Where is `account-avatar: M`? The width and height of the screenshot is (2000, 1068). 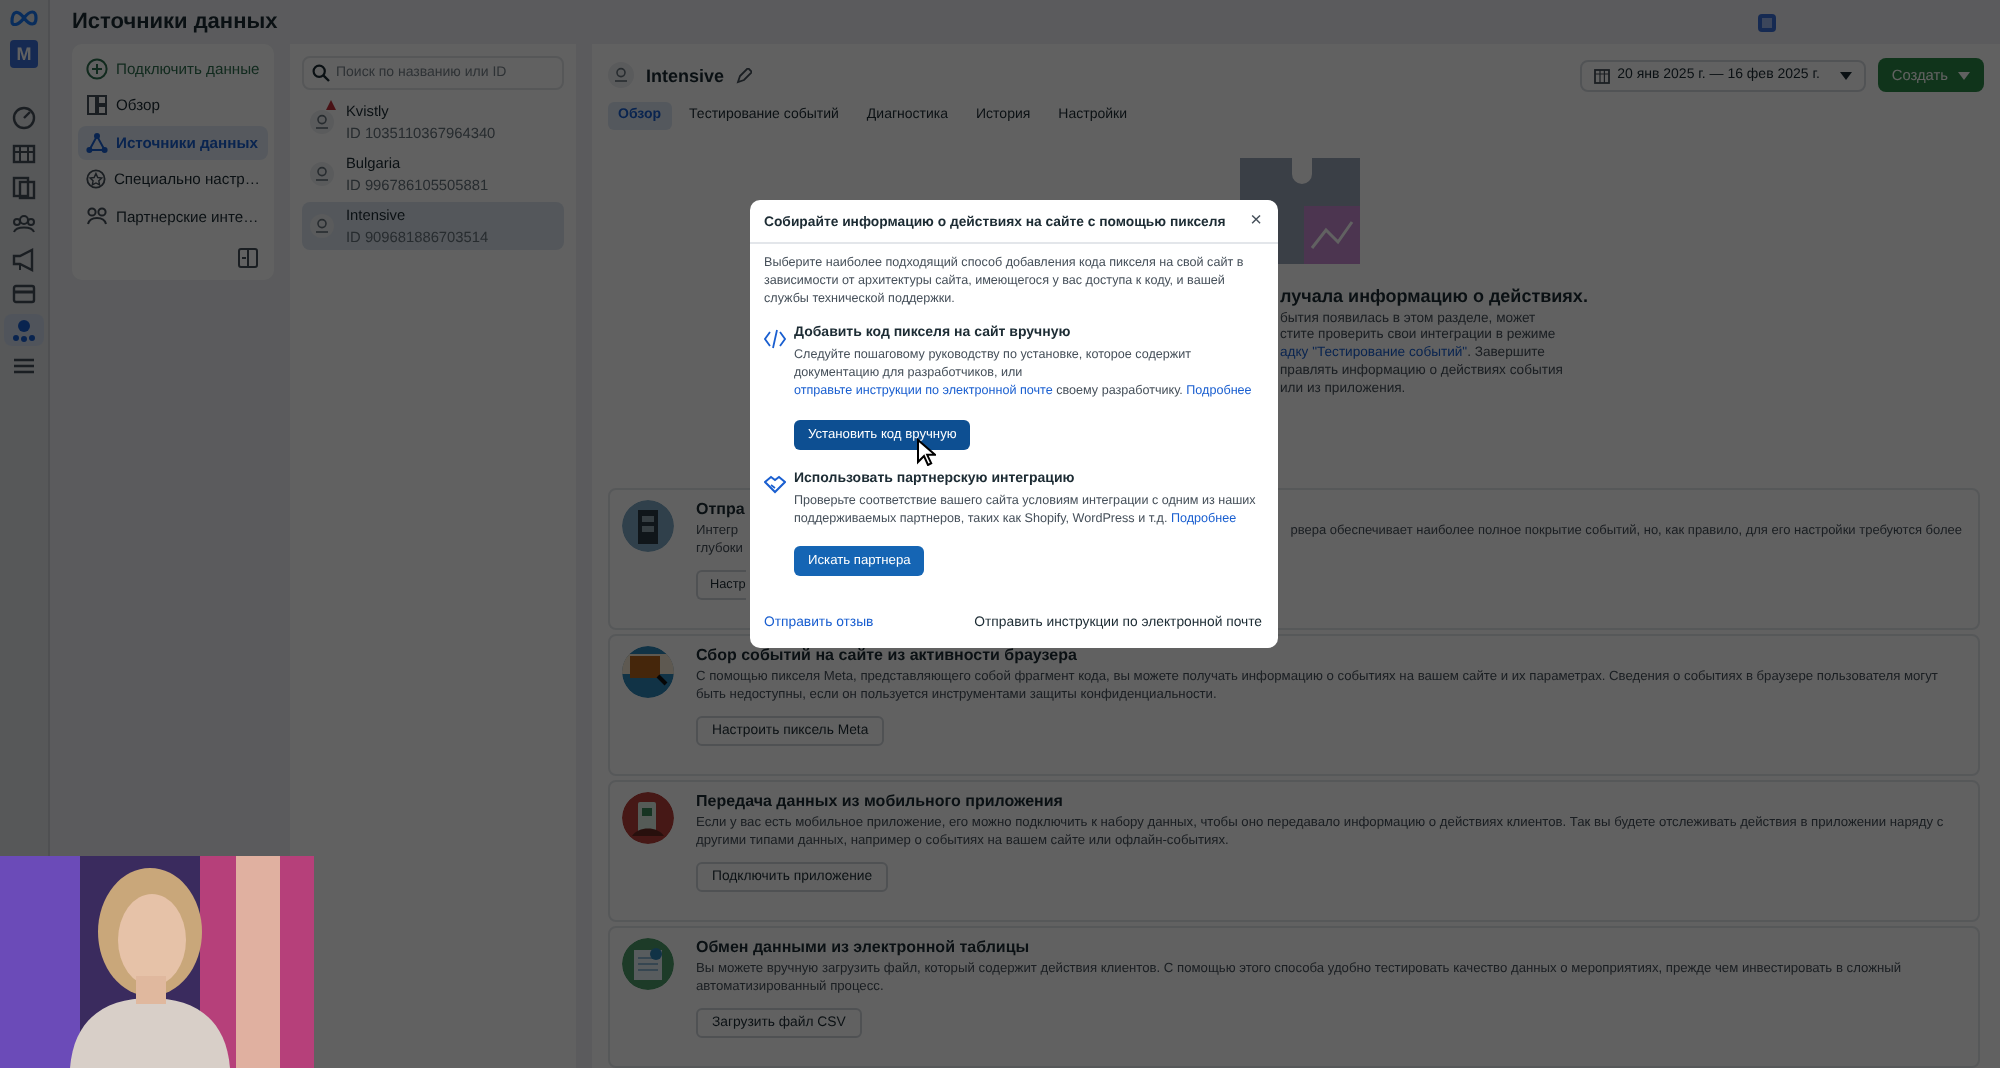
account-avatar: M is located at coordinates (24, 54).